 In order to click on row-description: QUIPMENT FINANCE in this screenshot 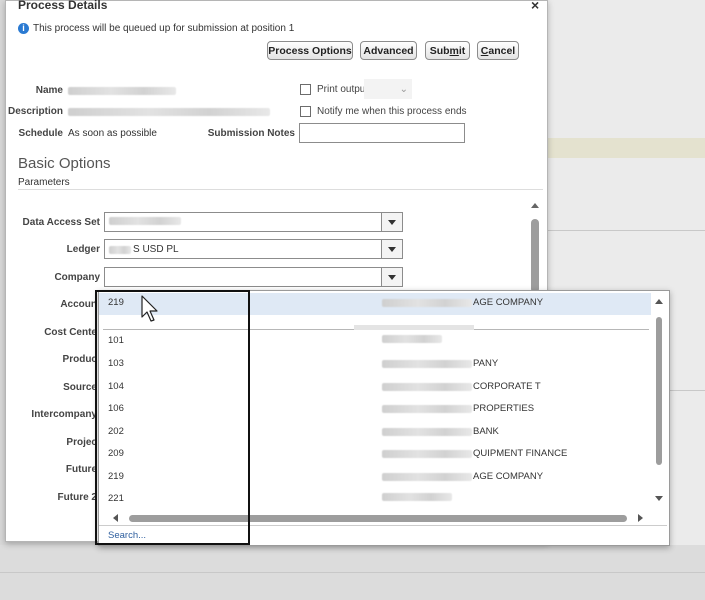, I will do `click(474, 453)`.